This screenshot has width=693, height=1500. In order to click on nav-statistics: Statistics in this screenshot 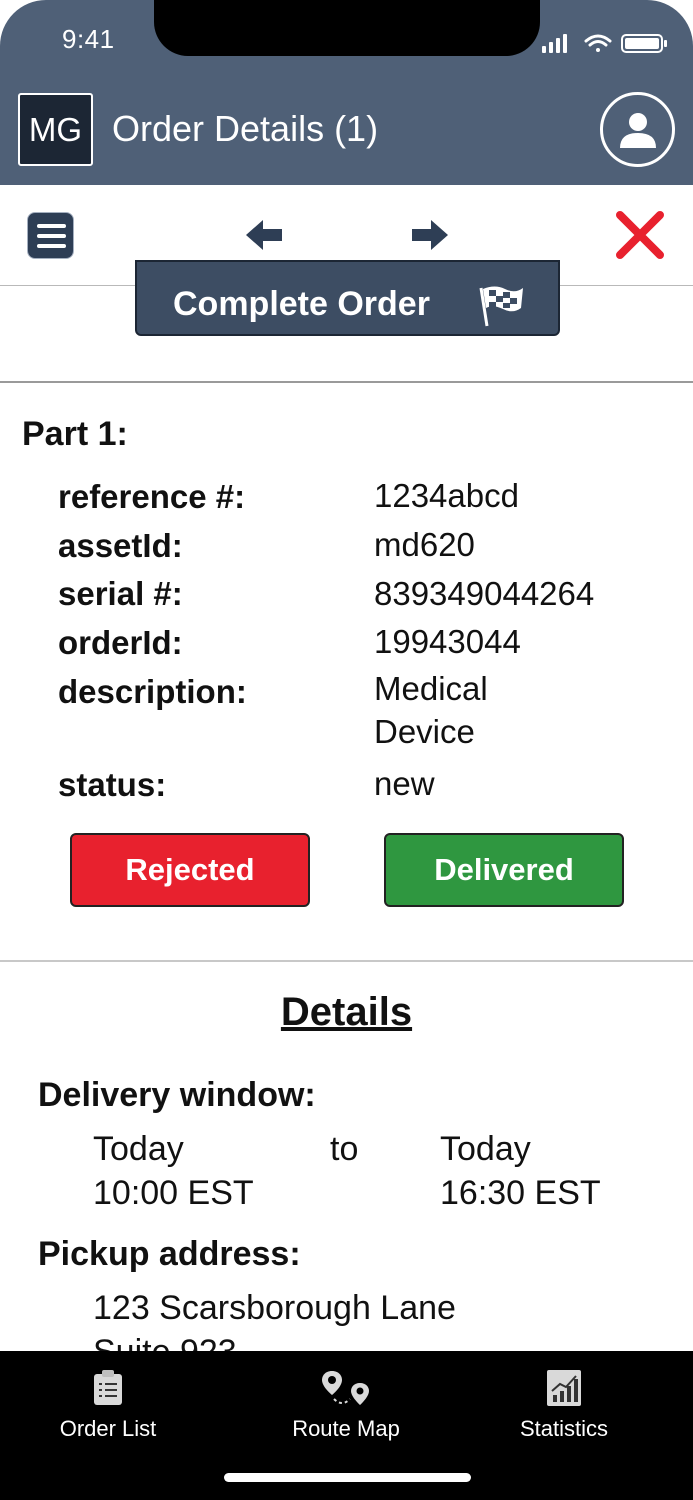, I will do `click(564, 1406)`.